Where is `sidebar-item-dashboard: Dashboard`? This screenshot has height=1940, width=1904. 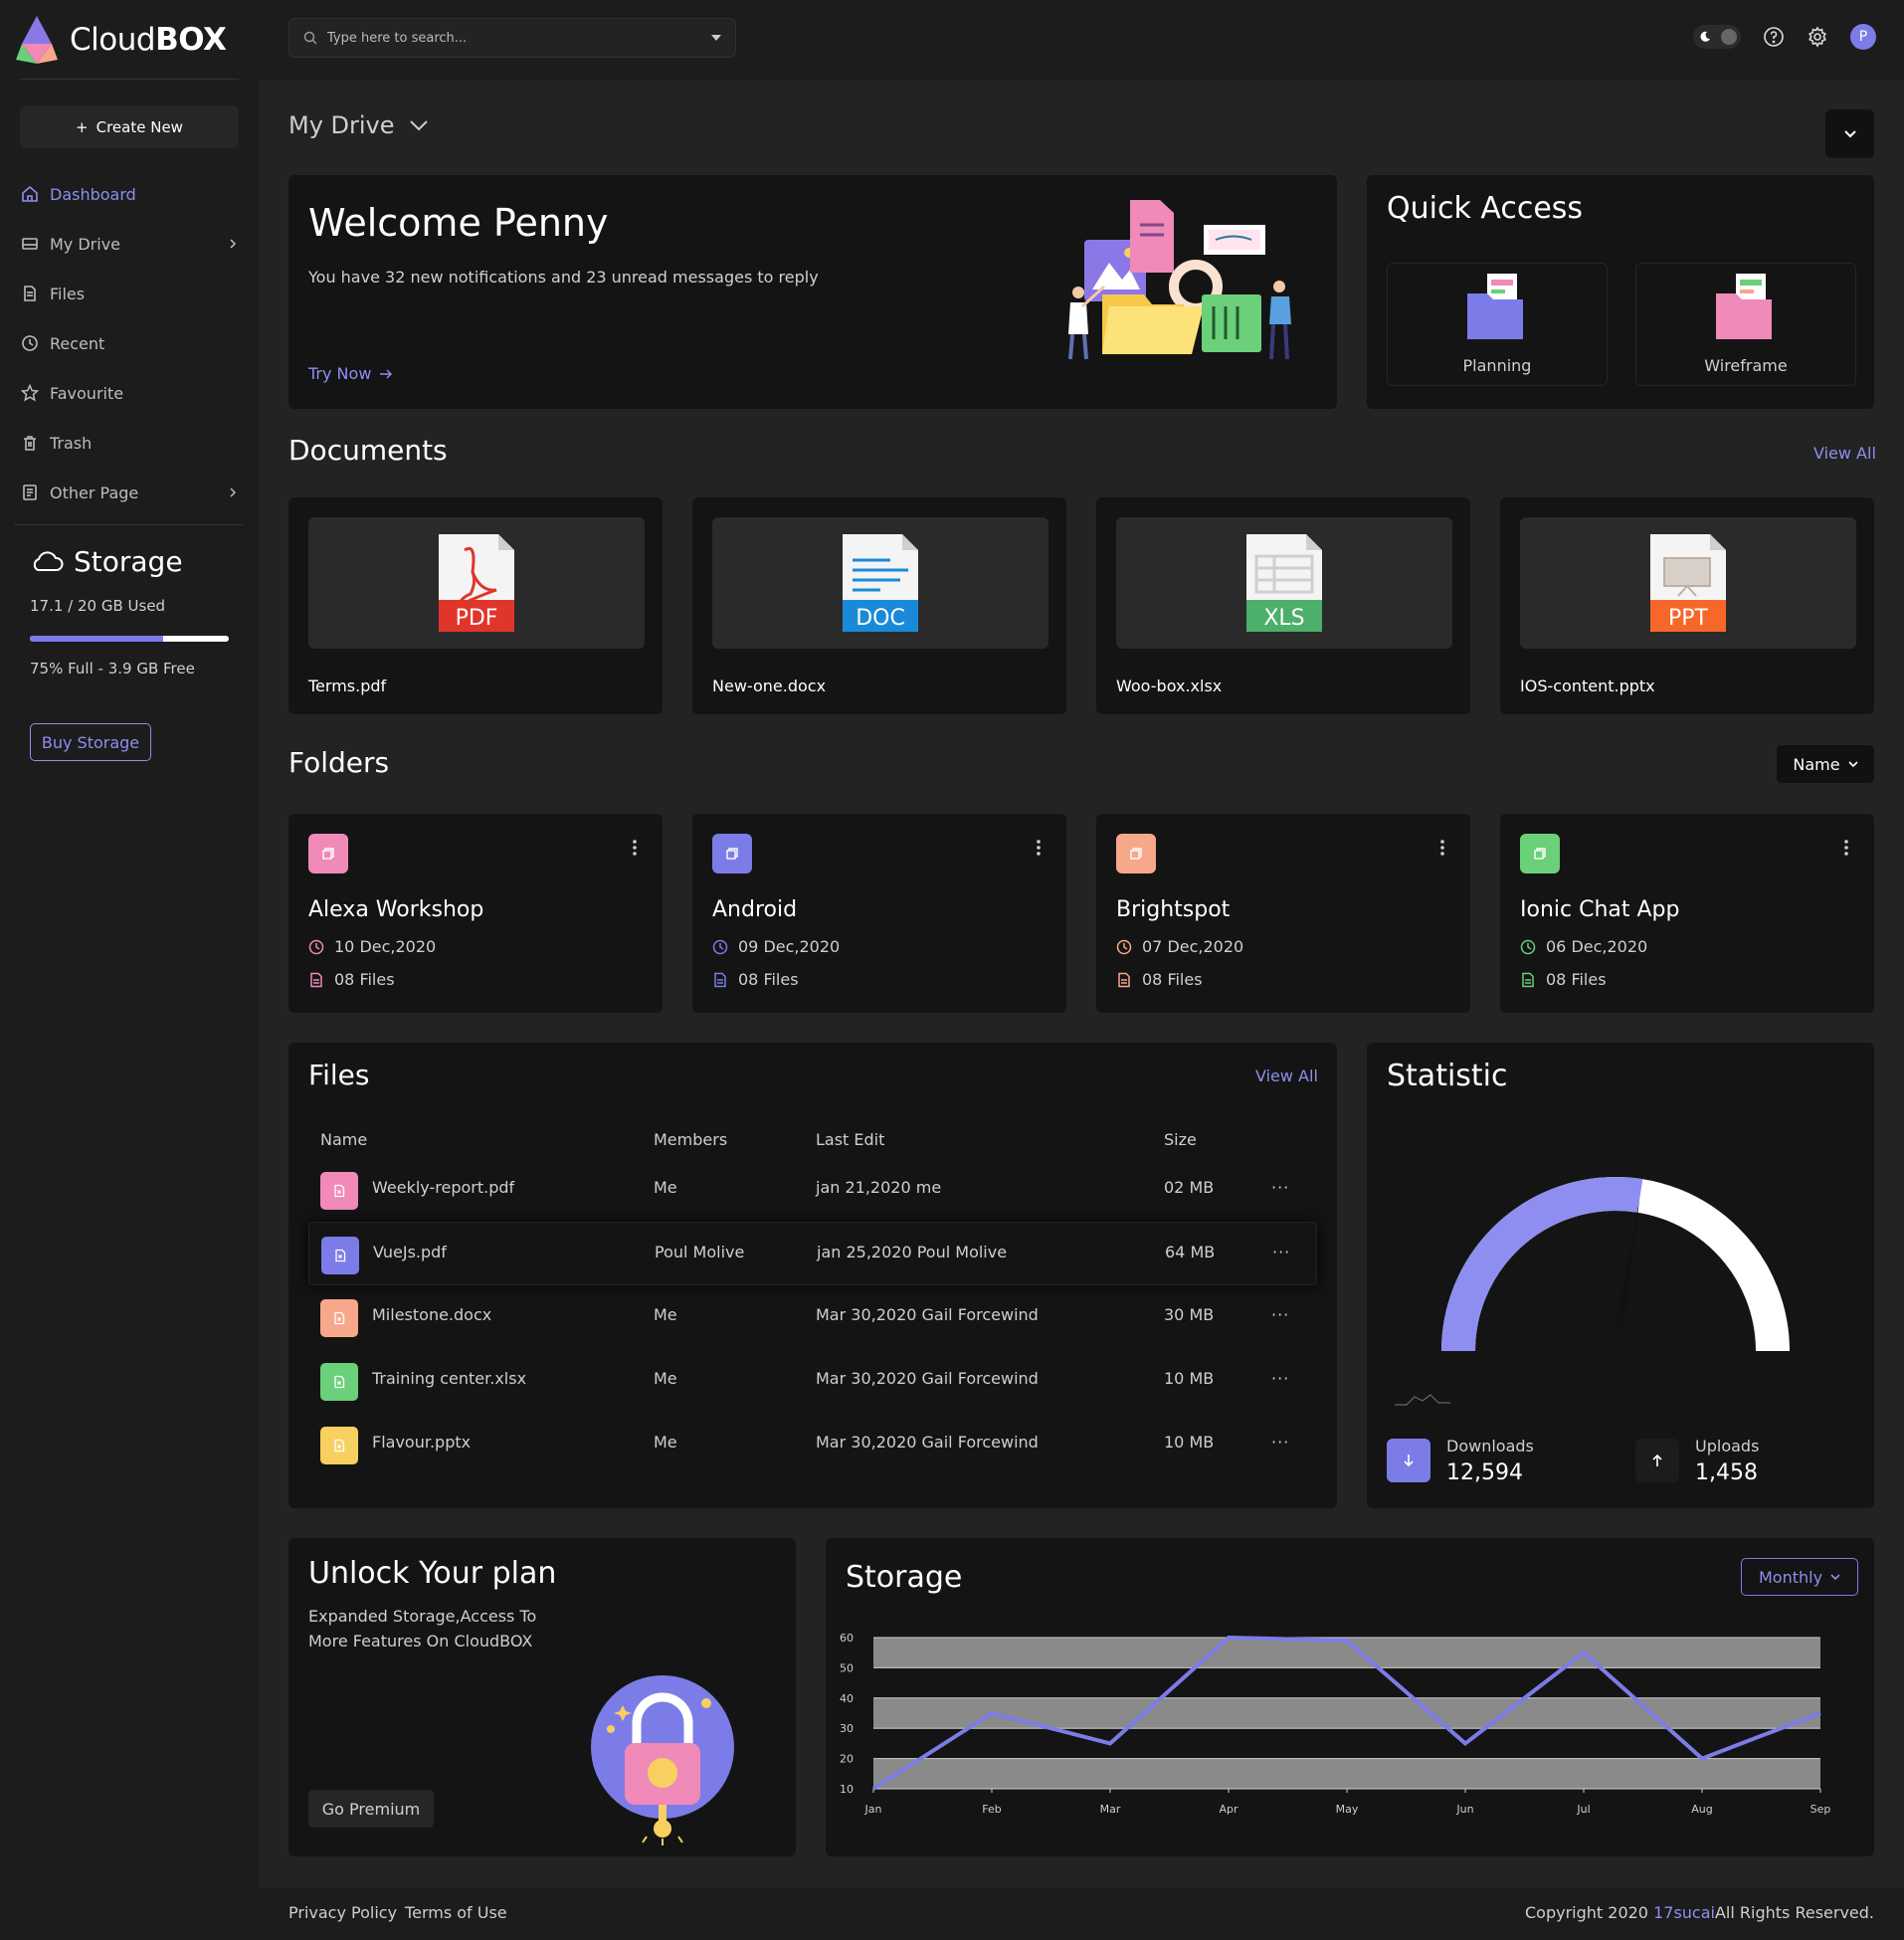 sidebar-item-dashboard: Dashboard is located at coordinates (129, 194).